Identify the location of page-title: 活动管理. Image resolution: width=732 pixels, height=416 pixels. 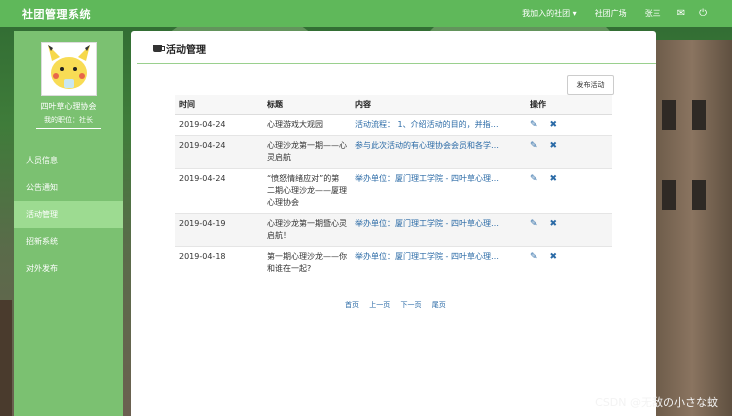
(186, 50).